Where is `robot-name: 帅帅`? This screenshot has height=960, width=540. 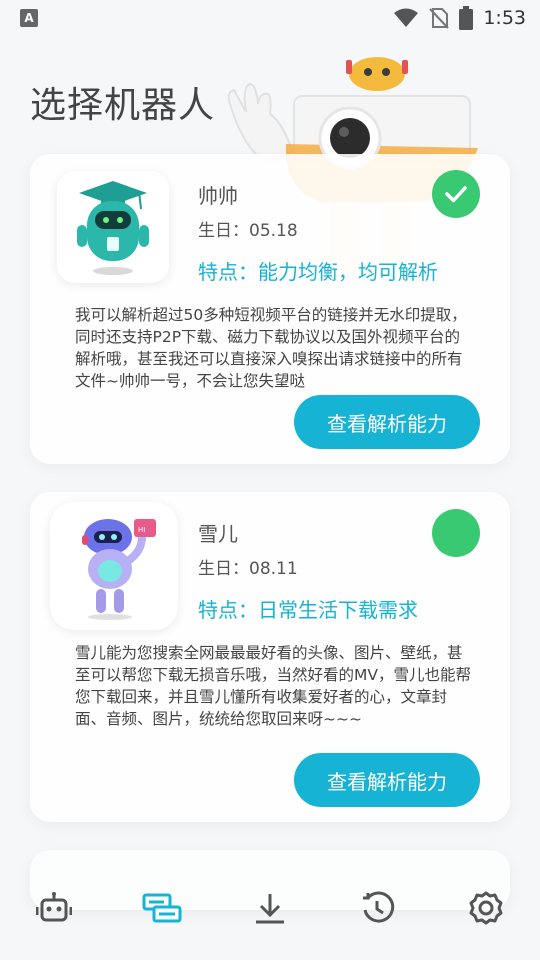
robot-name: 帅帅 is located at coordinates (218, 196).